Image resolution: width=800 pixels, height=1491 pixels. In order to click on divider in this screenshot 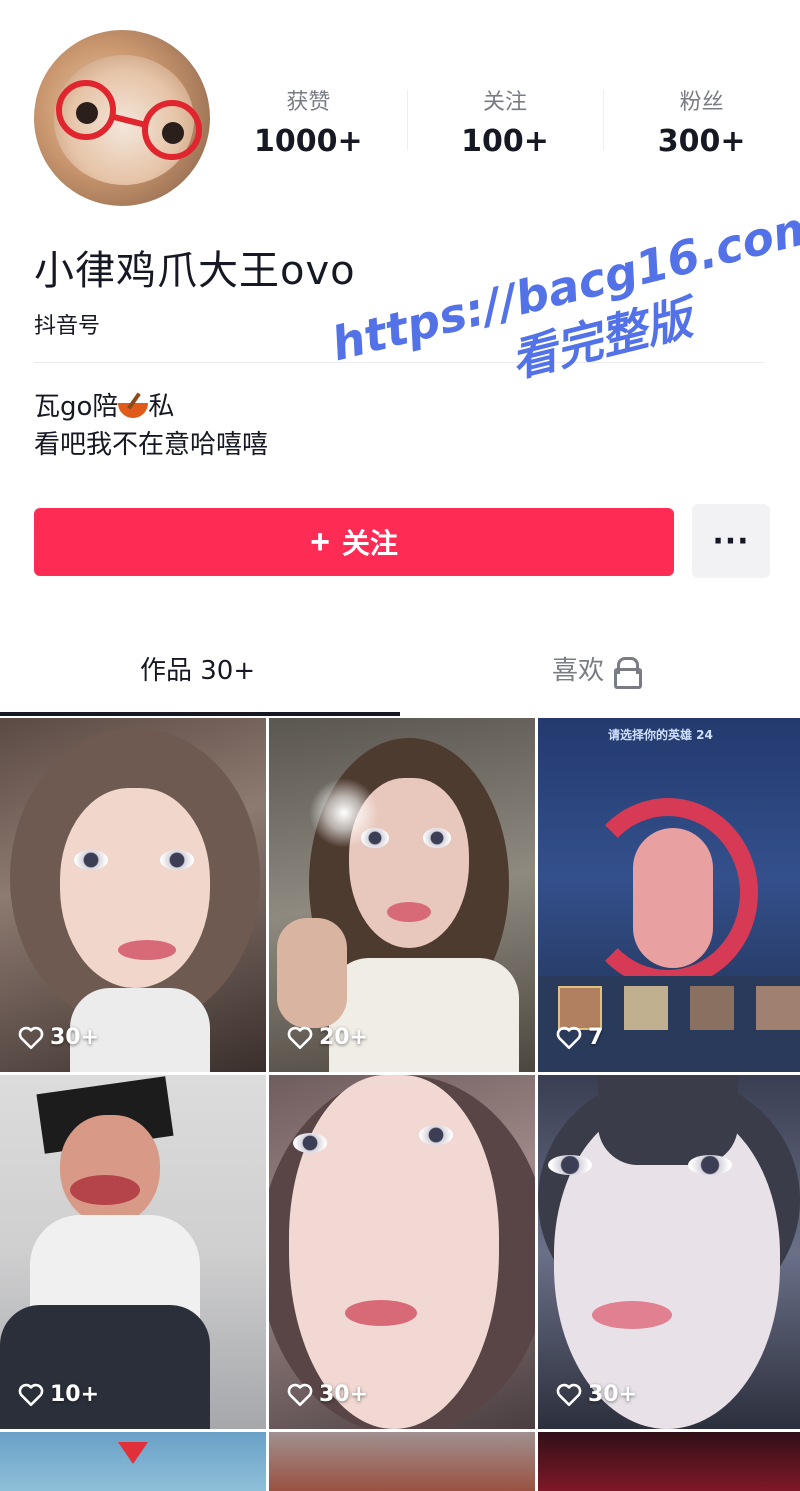, I will do `click(399, 362)`.